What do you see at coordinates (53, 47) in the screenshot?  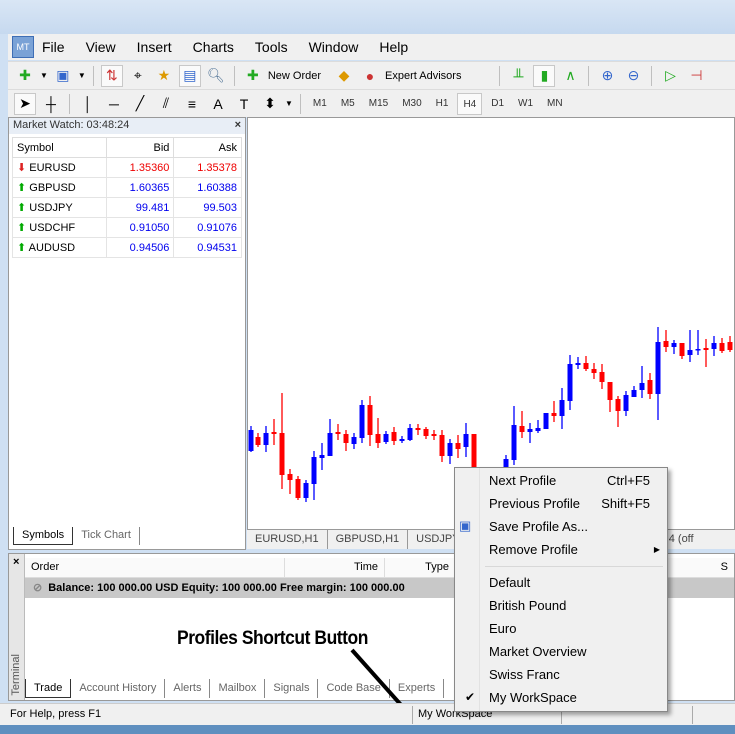 I see `menu-file: File` at bounding box center [53, 47].